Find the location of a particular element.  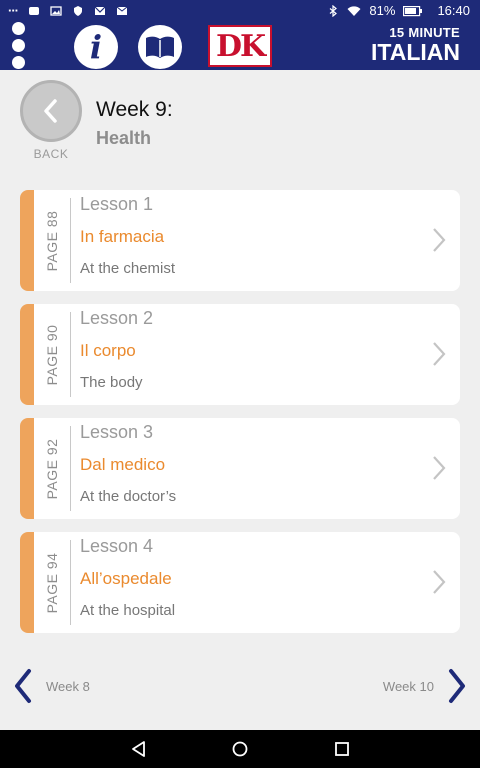

lesson-italian-title: Dal medico is located at coordinates (123, 464).